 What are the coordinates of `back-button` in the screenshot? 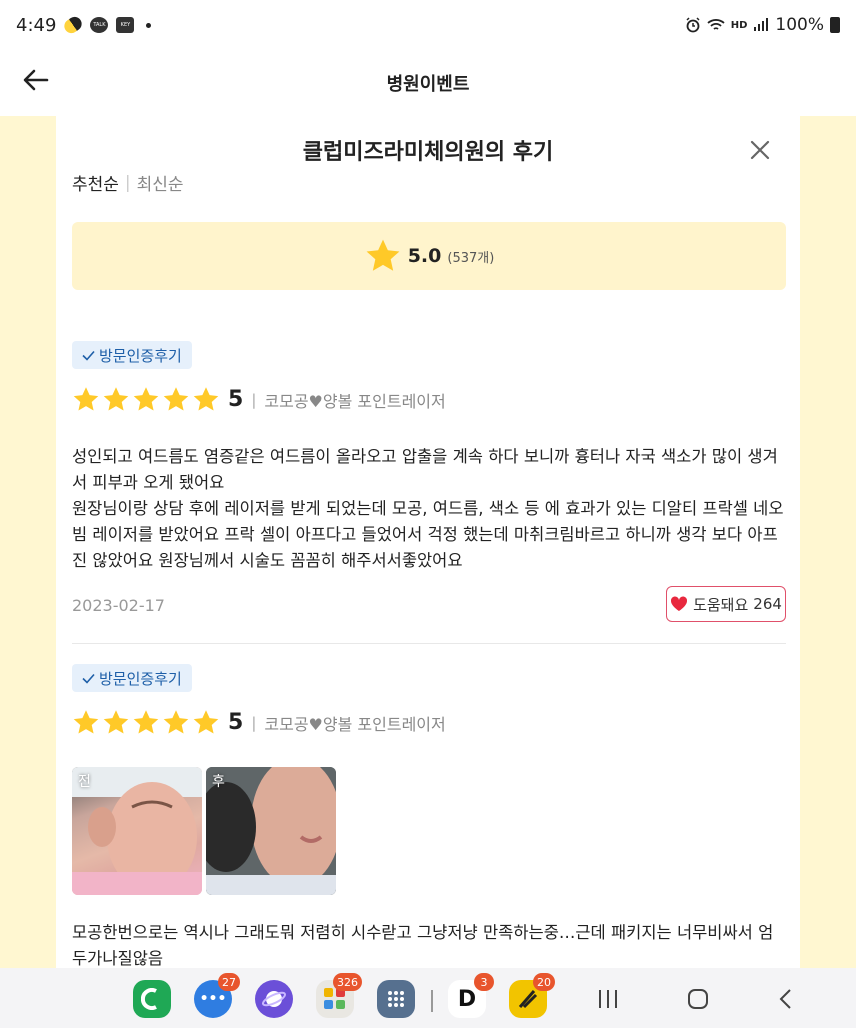 It's located at (36, 80).